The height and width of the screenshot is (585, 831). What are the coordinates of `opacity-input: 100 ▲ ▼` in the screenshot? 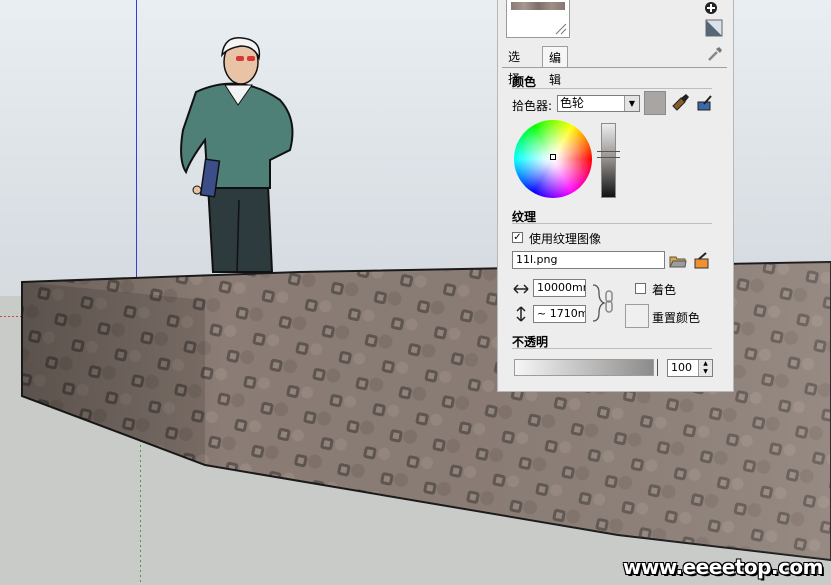 It's located at (690, 368).